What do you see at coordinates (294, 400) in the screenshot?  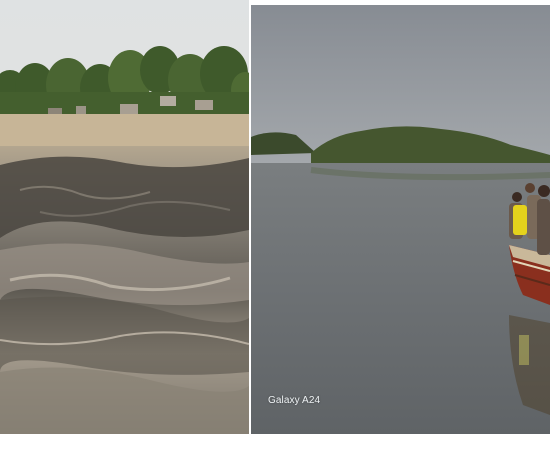 I see `camera-watermark: Galaxy A24` at bounding box center [294, 400].